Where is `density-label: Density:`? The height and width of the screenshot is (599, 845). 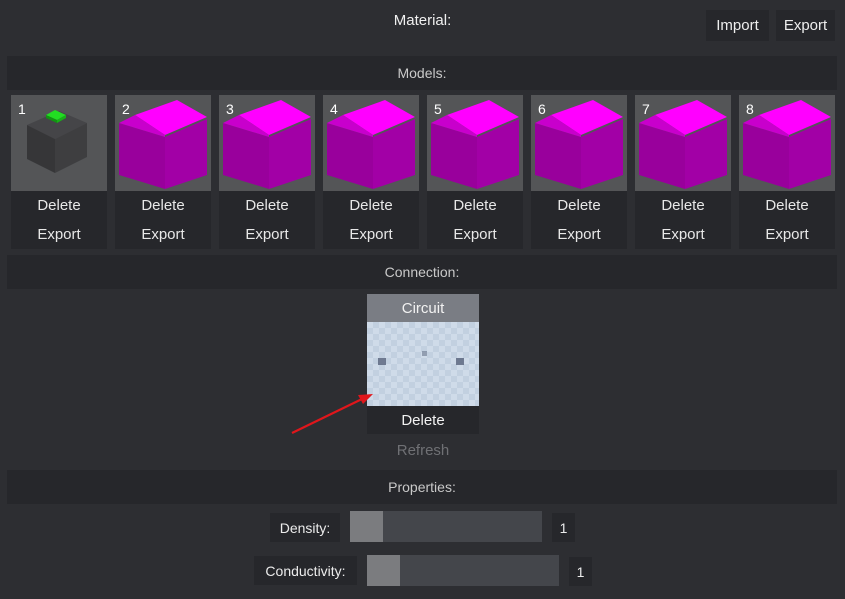 density-label: Density: is located at coordinates (305, 527).